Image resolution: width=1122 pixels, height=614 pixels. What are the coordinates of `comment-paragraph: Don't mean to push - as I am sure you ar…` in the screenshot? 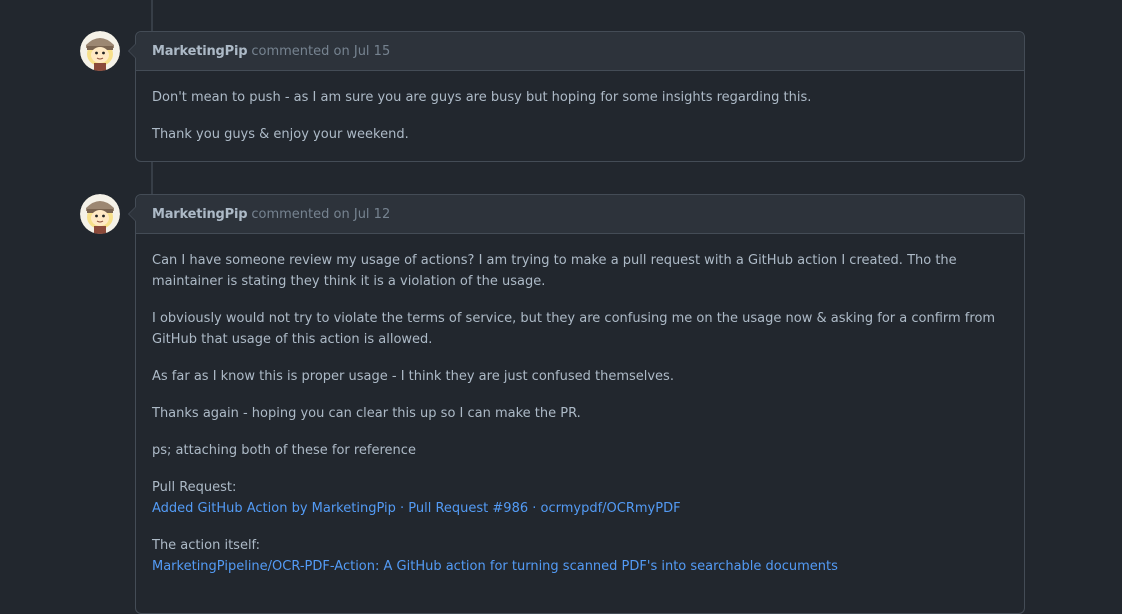 It's located at (482, 97).